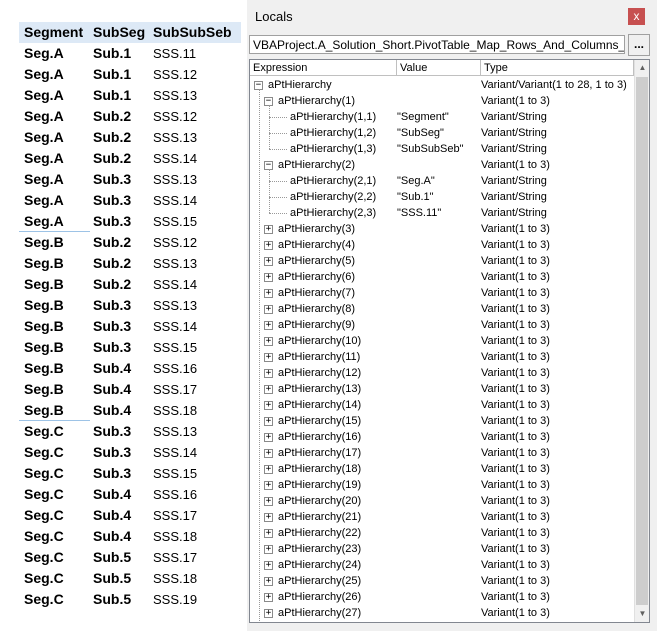 This screenshot has width=657, height=631. What do you see at coordinates (319, 517) in the screenshot?
I see `expression-cell: aPtHierarchy(21)` at bounding box center [319, 517].